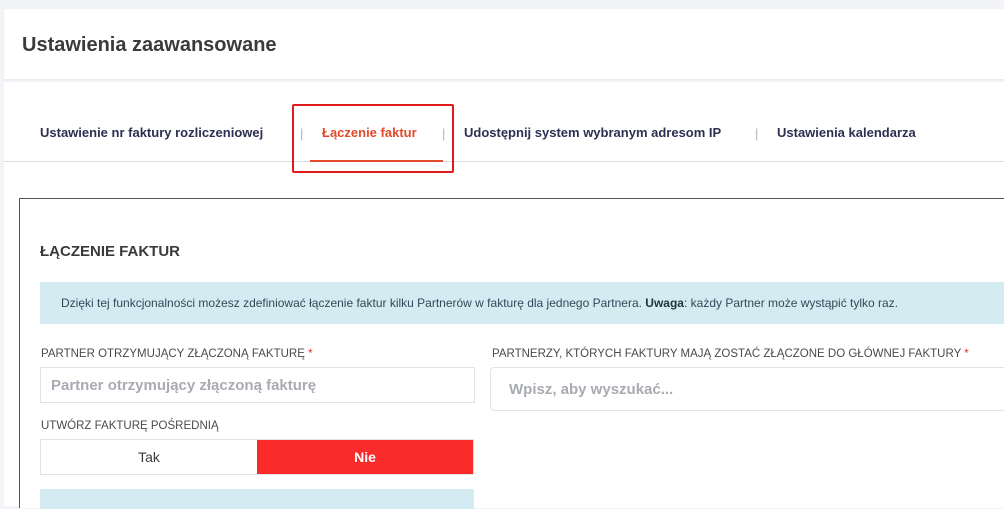 This screenshot has width=1004, height=509. I want to click on intermediate-invoice-label: UTWÓRZ FAKTURĘ POŚREDNIĄ, so click(130, 426).